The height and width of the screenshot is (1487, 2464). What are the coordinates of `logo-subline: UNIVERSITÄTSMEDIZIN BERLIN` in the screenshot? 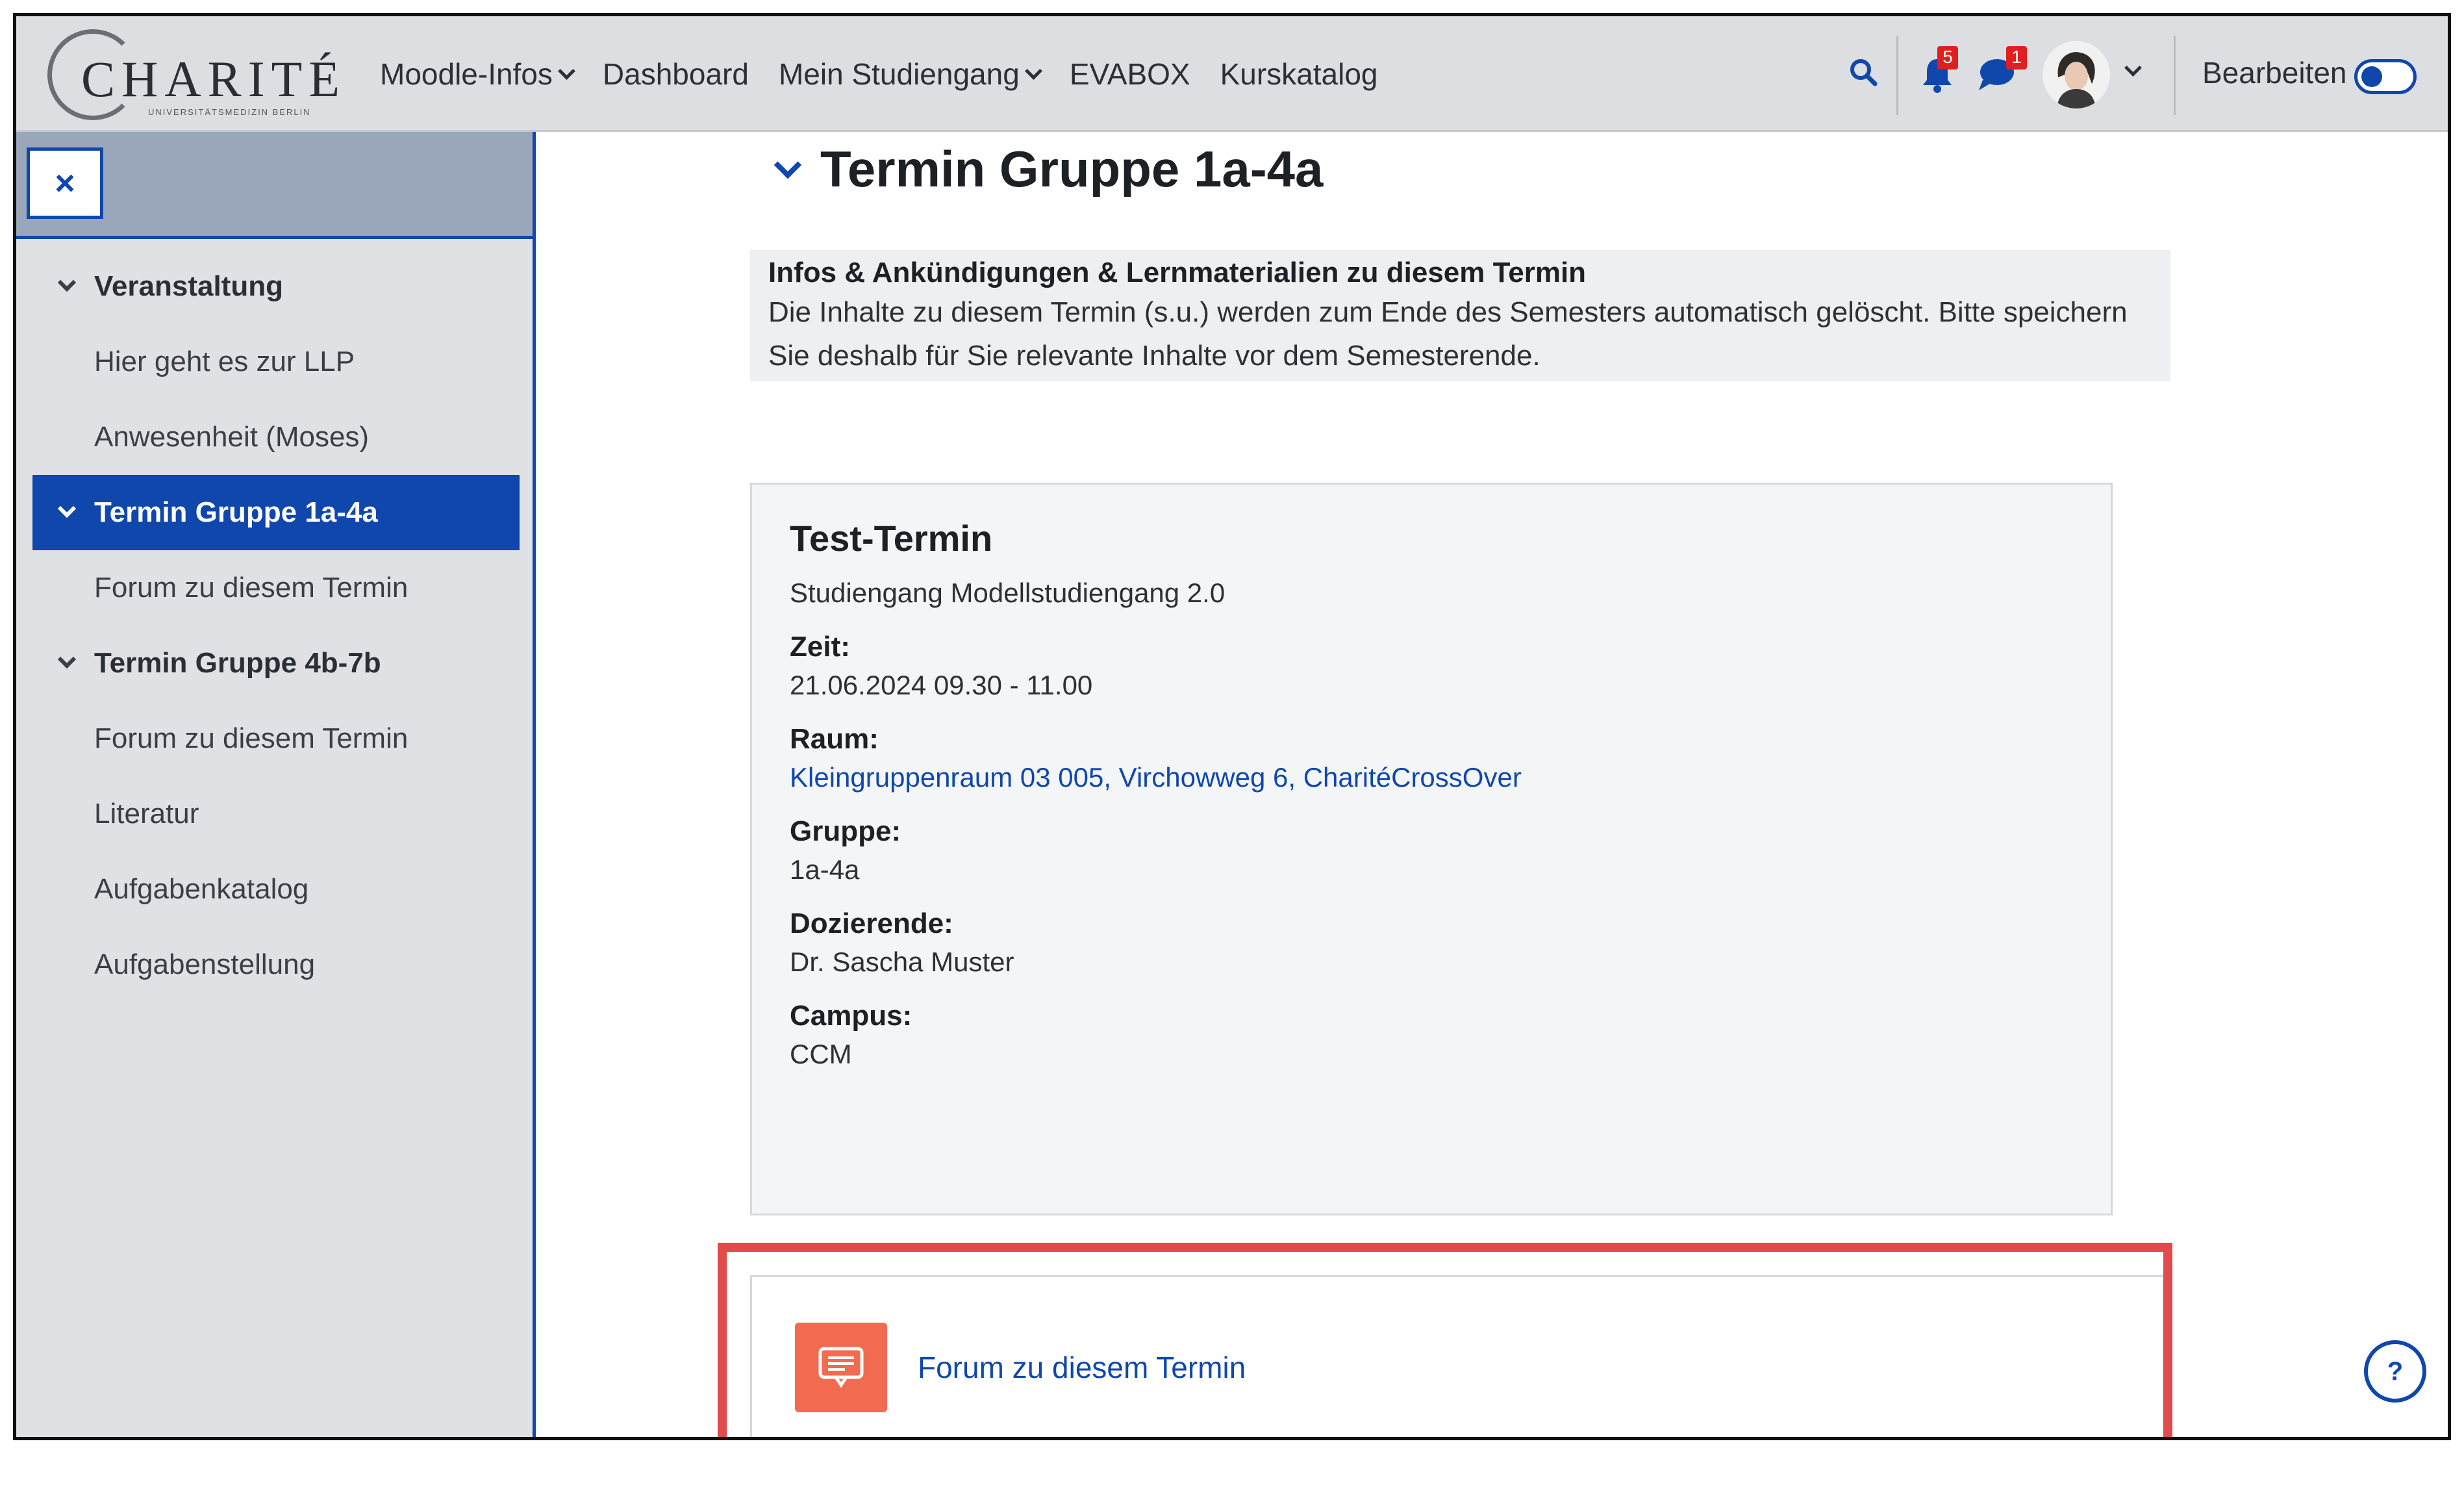 It's located at (229, 112).